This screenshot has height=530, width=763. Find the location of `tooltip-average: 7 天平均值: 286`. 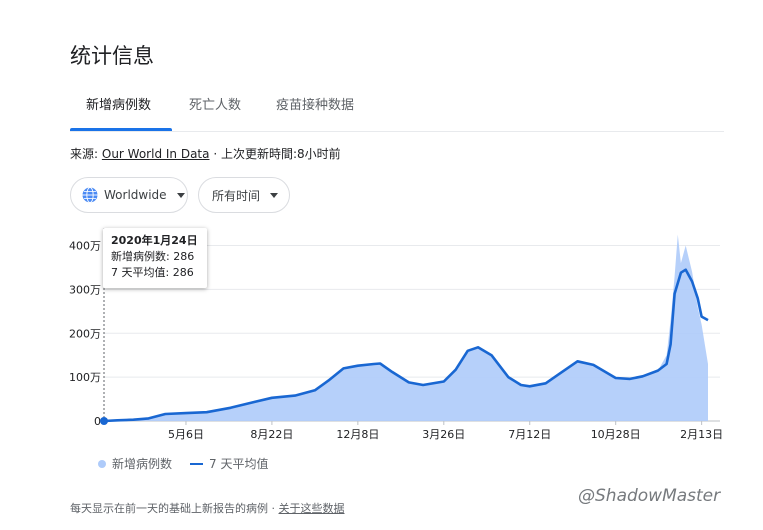

tooltip-average: 7 天平均值: 286 is located at coordinates (152, 272).